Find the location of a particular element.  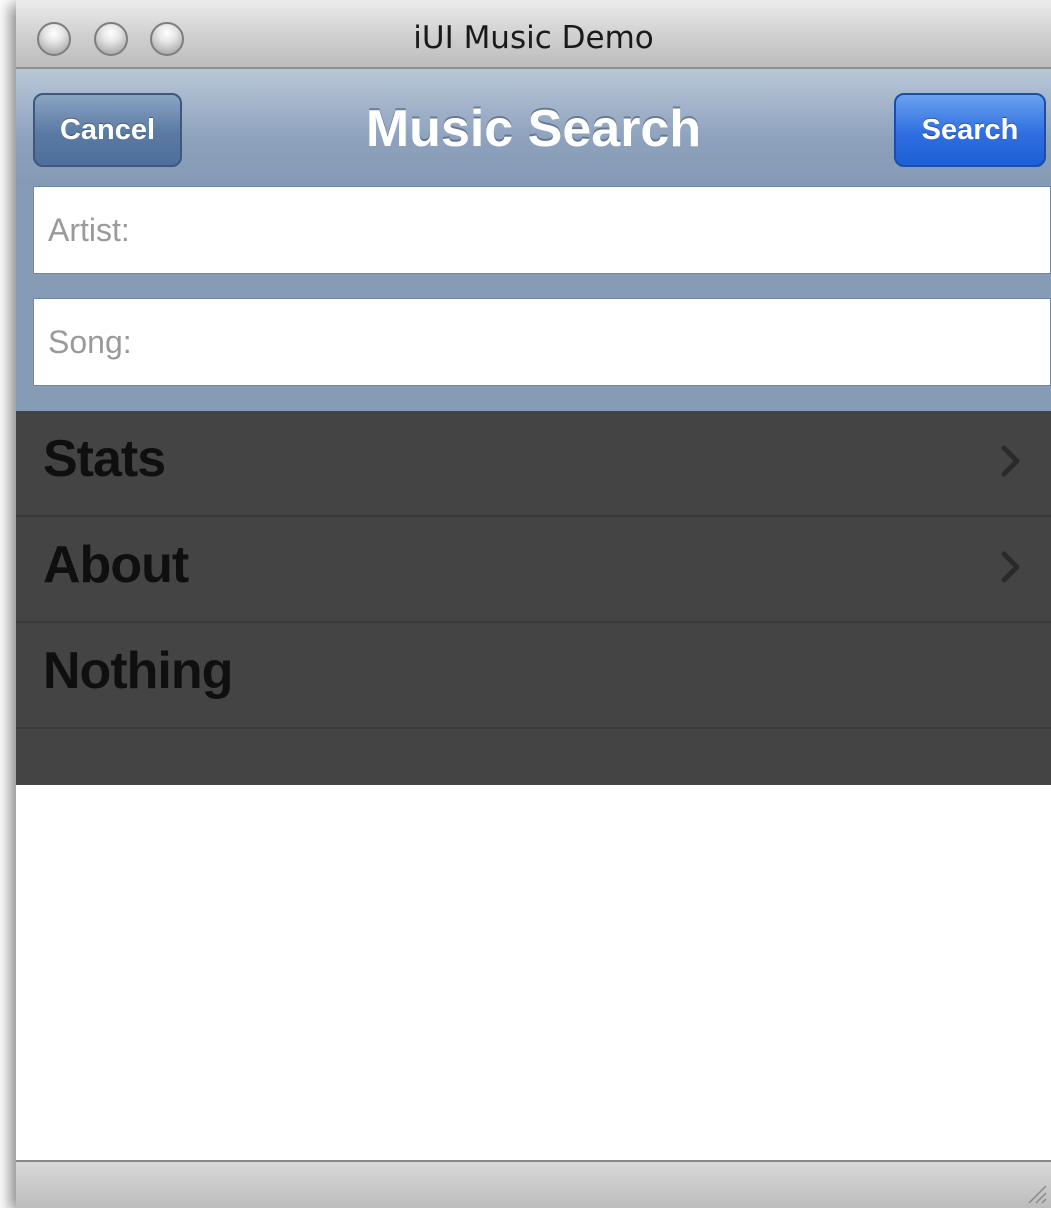

list-item-label: Nothing is located at coordinates (138, 671).